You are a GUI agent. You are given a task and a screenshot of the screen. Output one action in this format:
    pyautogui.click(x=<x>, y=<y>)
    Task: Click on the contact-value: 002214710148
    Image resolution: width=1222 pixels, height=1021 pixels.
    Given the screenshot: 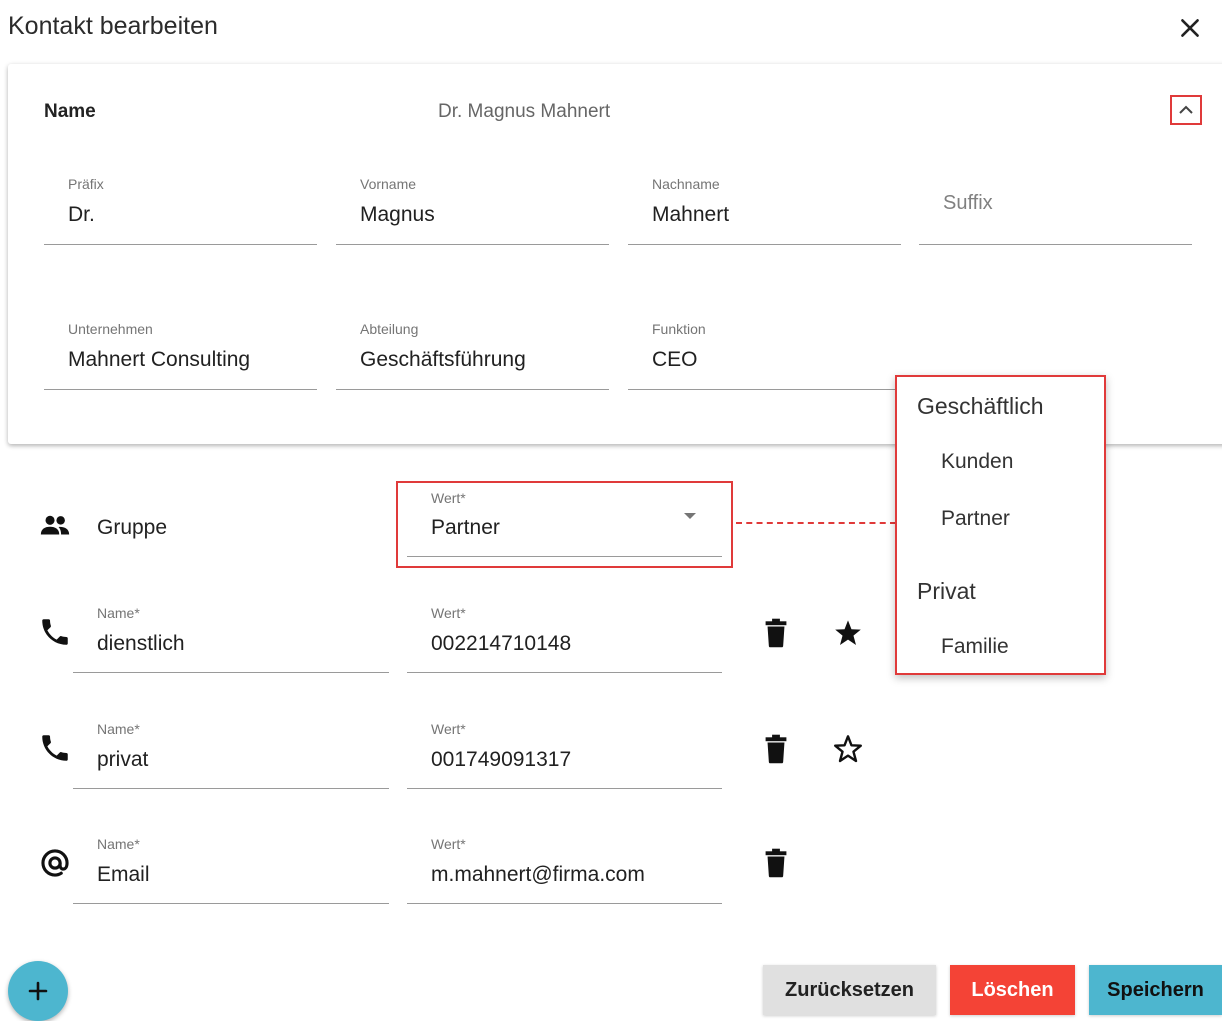 What is the action you would take?
    pyautogui.click(x=501, y=643)
    